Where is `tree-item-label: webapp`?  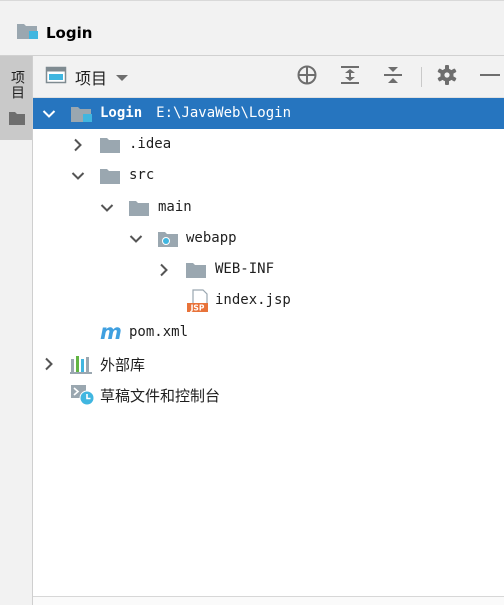
tree-item-label: webapp is located at coordinates (211, 238).